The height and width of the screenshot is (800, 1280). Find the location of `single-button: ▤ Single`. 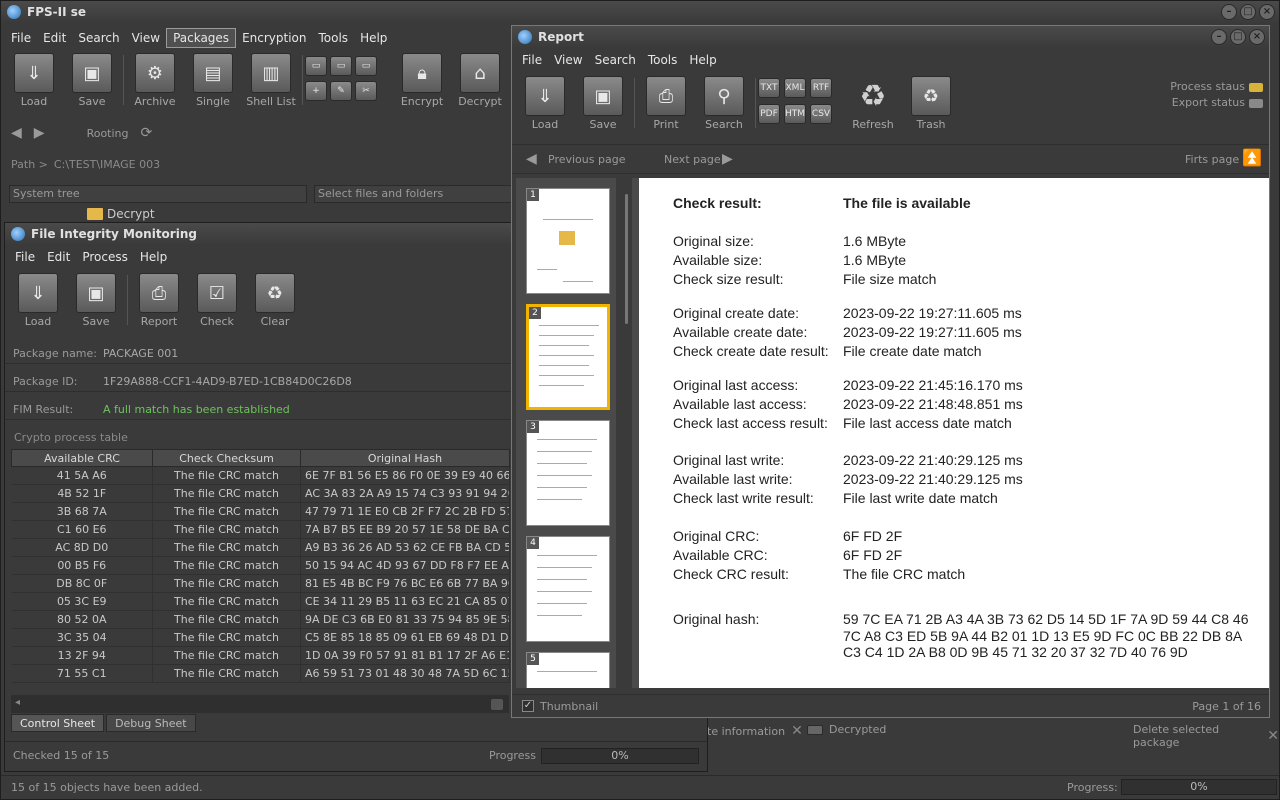

single-button: ▤ Single is located at coordinates (213, 80).